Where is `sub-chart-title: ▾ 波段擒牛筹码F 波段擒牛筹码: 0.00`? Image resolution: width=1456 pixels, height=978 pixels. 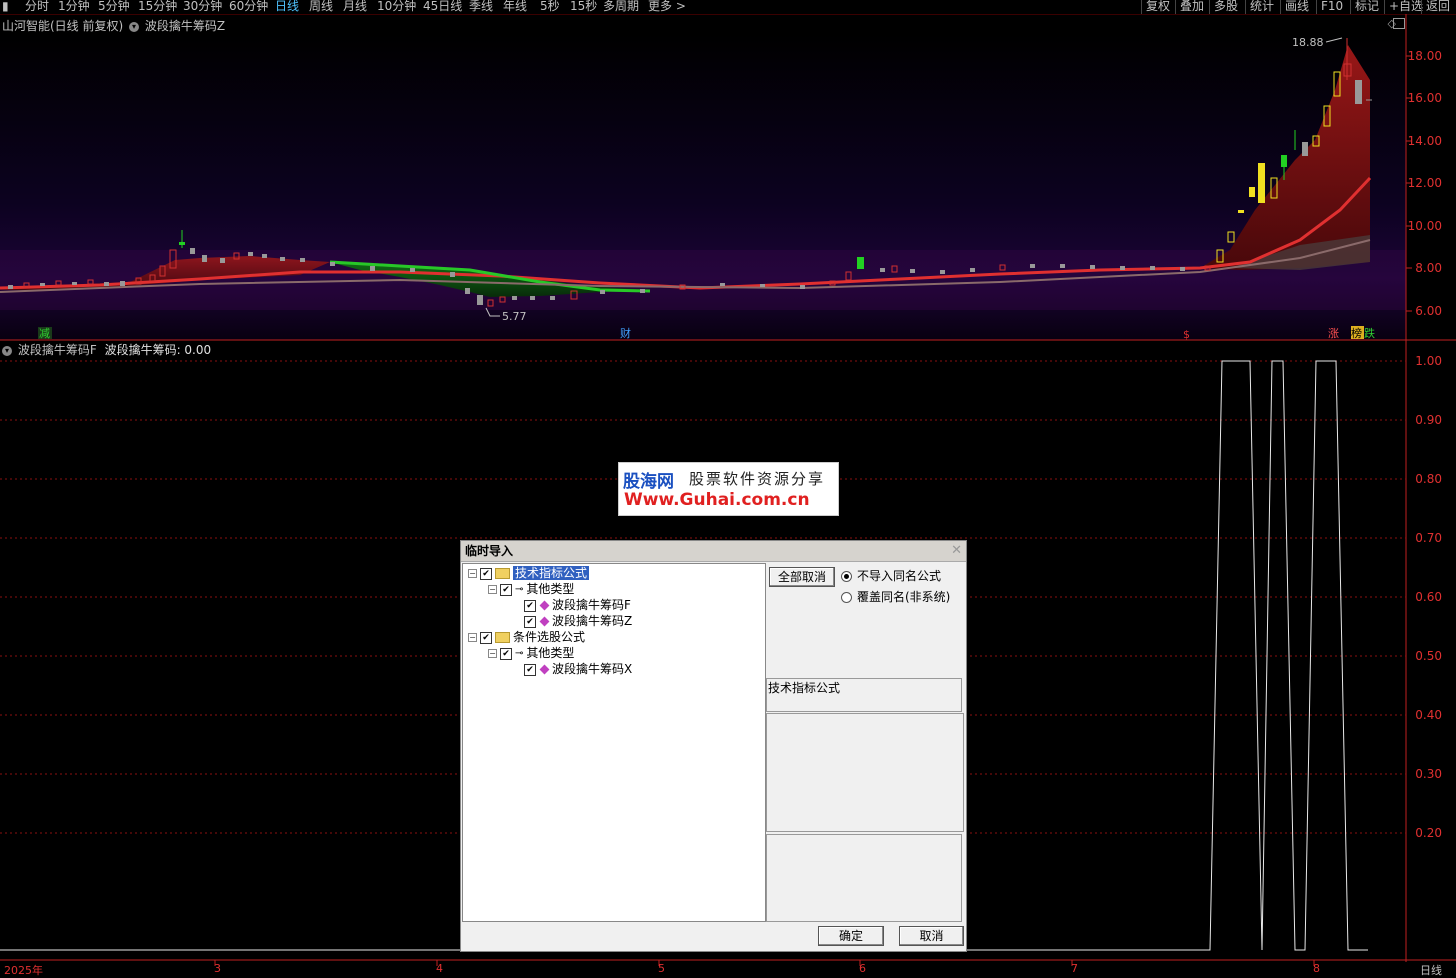 sub-chart-title: ▾ 波段擒牛筹码F 波段擒牛筹码: 0.00 is located at coordinates (105, 349).